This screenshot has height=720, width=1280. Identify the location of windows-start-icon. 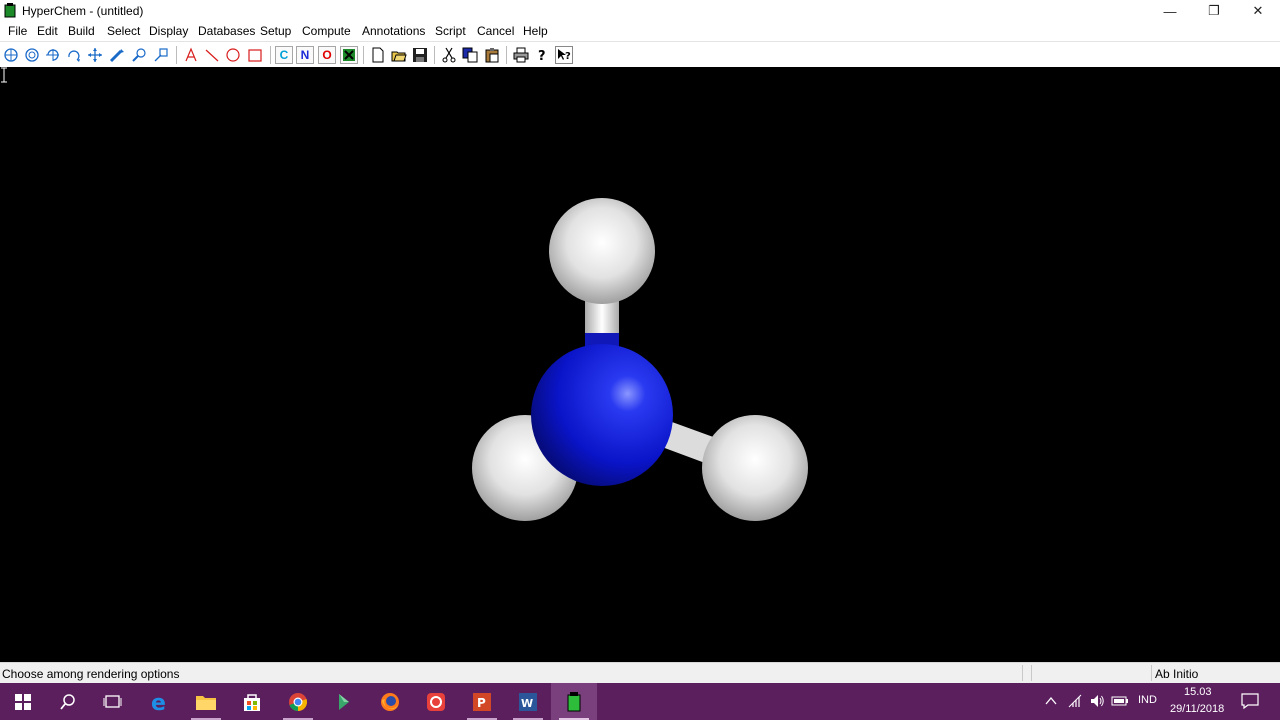
(23, 701).